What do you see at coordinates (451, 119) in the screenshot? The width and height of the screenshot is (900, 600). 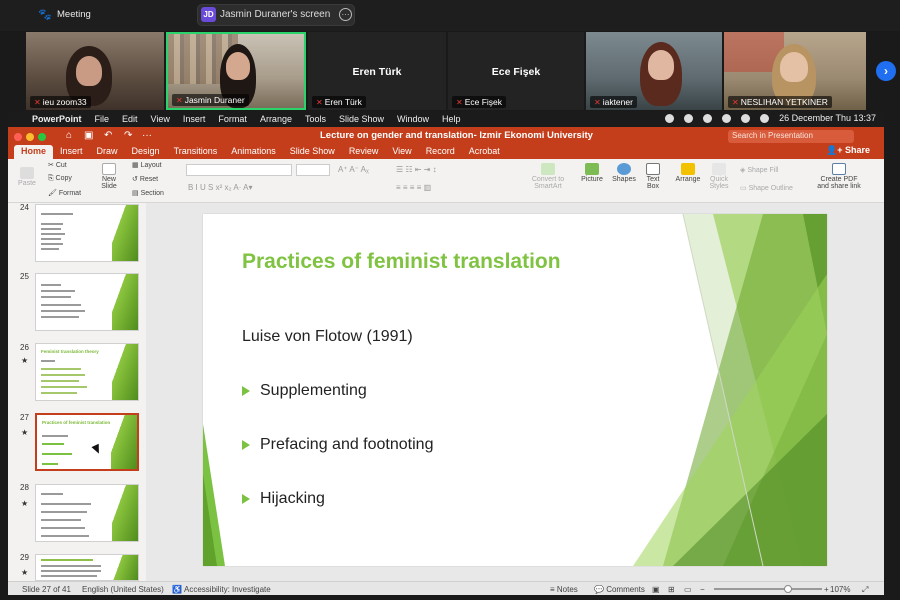 I see `menu-help: Help` at bounding box center [451, 119].